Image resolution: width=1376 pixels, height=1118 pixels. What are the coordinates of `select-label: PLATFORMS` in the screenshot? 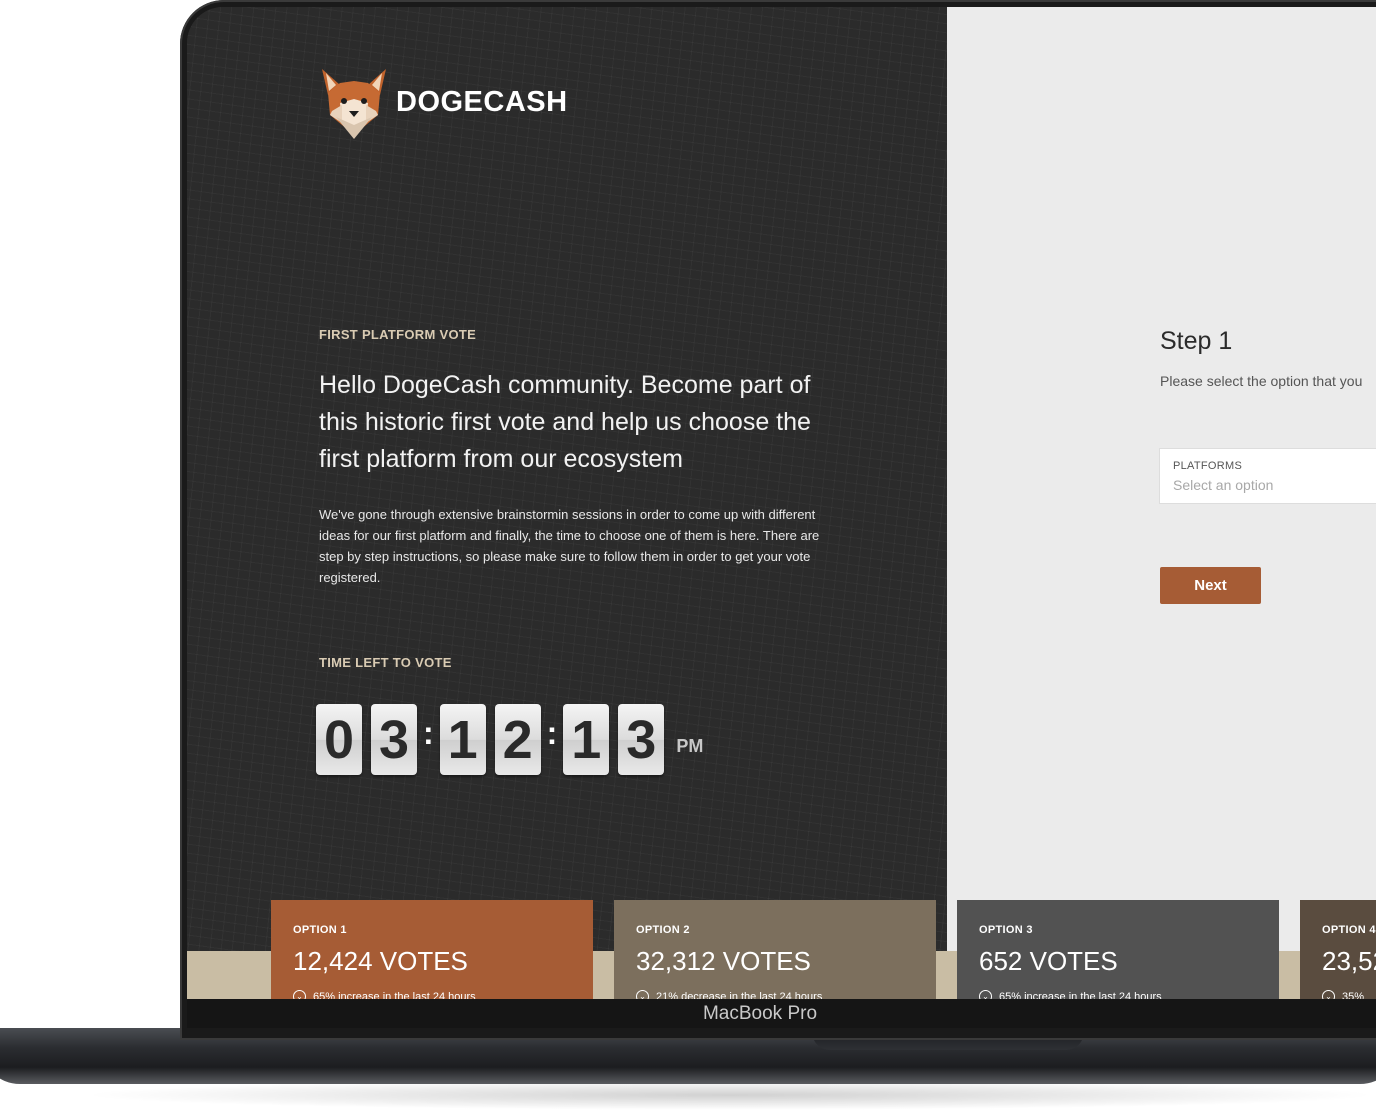 It's located at (1208, 466).